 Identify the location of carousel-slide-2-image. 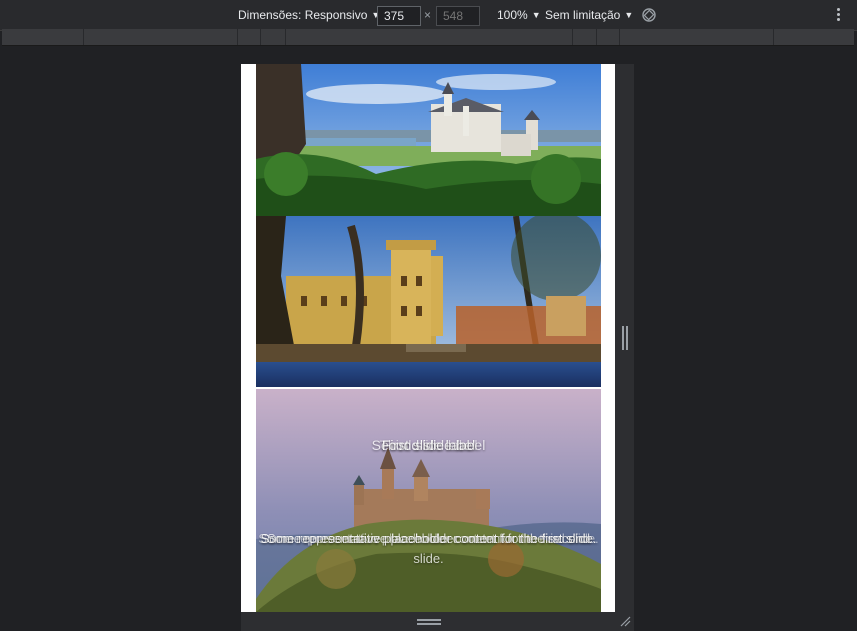
(428, 301).